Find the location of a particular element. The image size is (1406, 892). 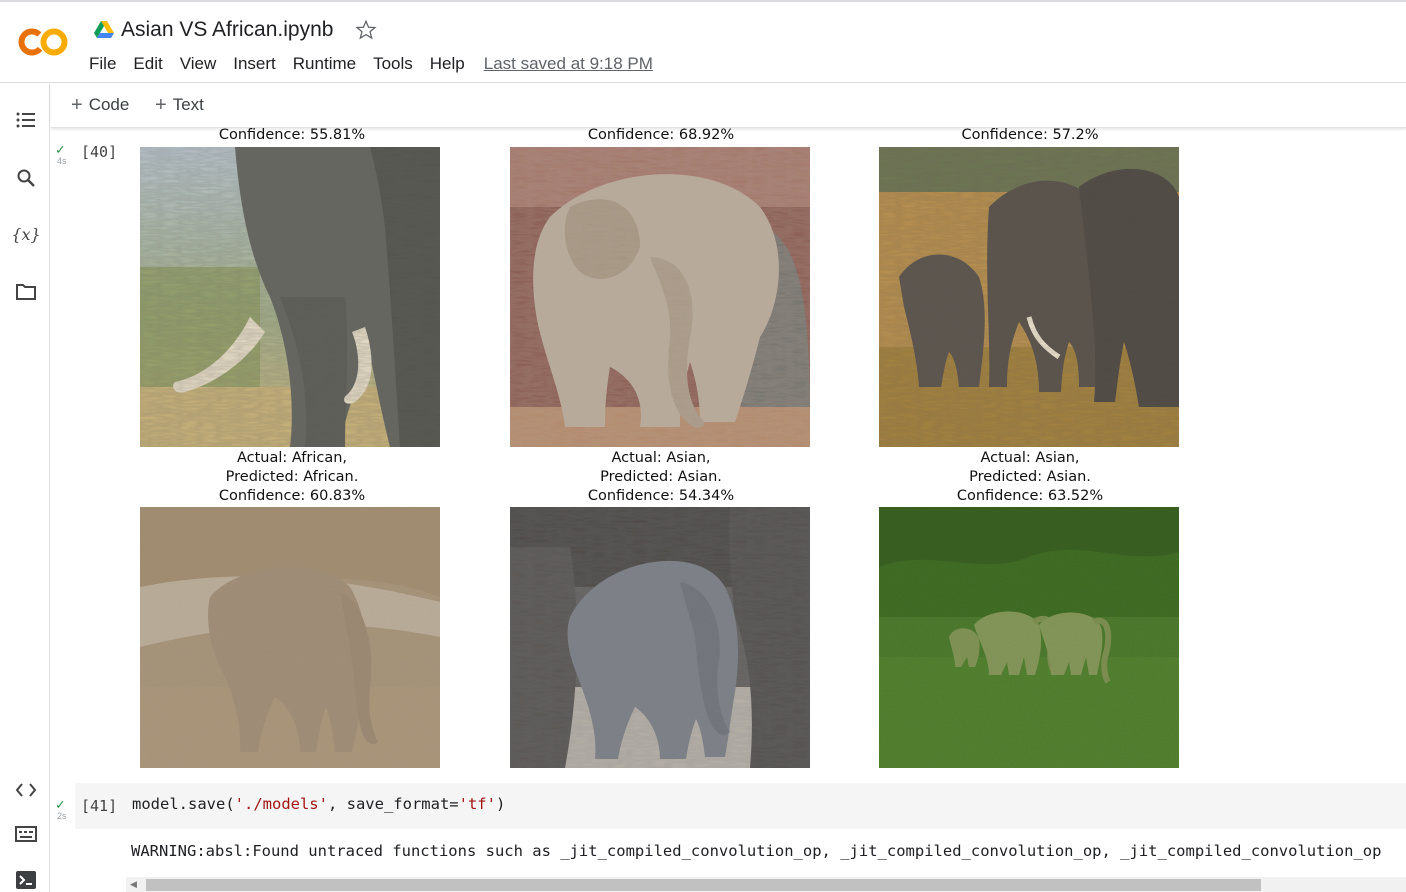

table-of-contents-icon is located at coordinates (26, 120).